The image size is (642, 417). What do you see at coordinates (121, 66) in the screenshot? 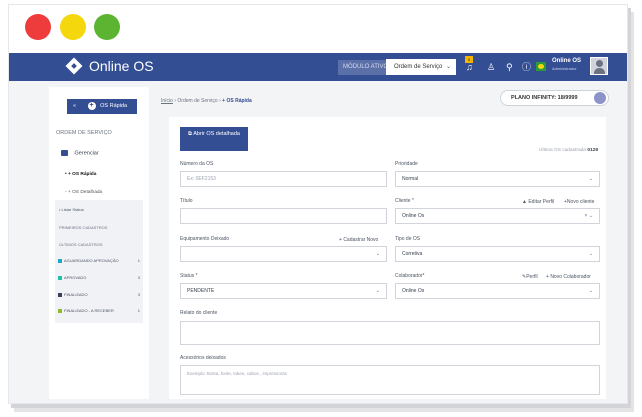
I see `brand-name: Online OS` at bounding box center [121, 66].